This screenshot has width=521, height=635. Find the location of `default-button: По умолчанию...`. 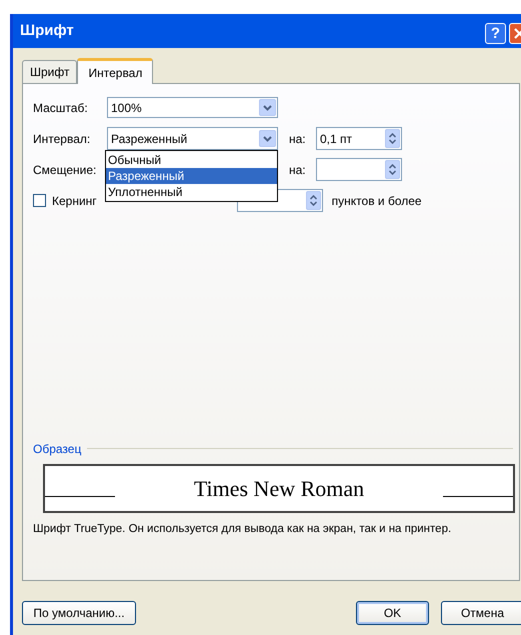

default-button: По умолчанию... is located at coordinates (79, 613).